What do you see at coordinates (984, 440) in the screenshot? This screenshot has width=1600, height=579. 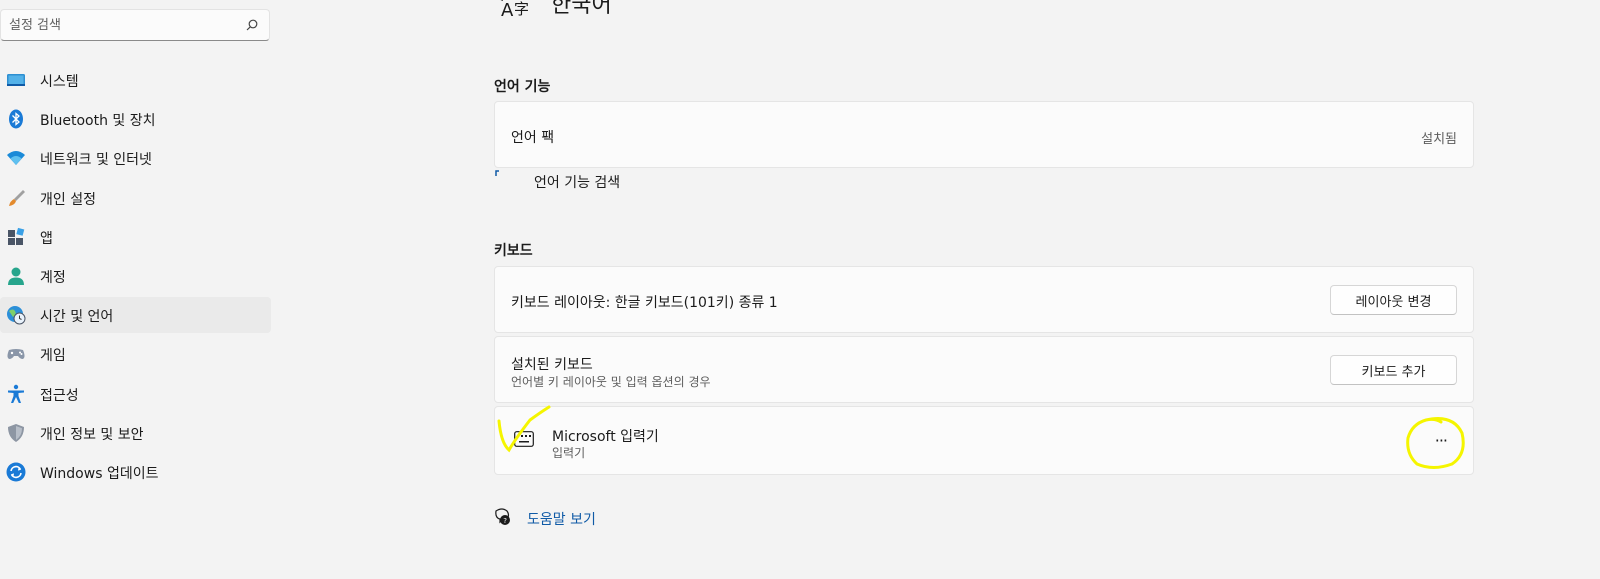 I see `ime-keyboard-card: Microsoft 입력기 입력기 ···` at bounding box center [984, 440].